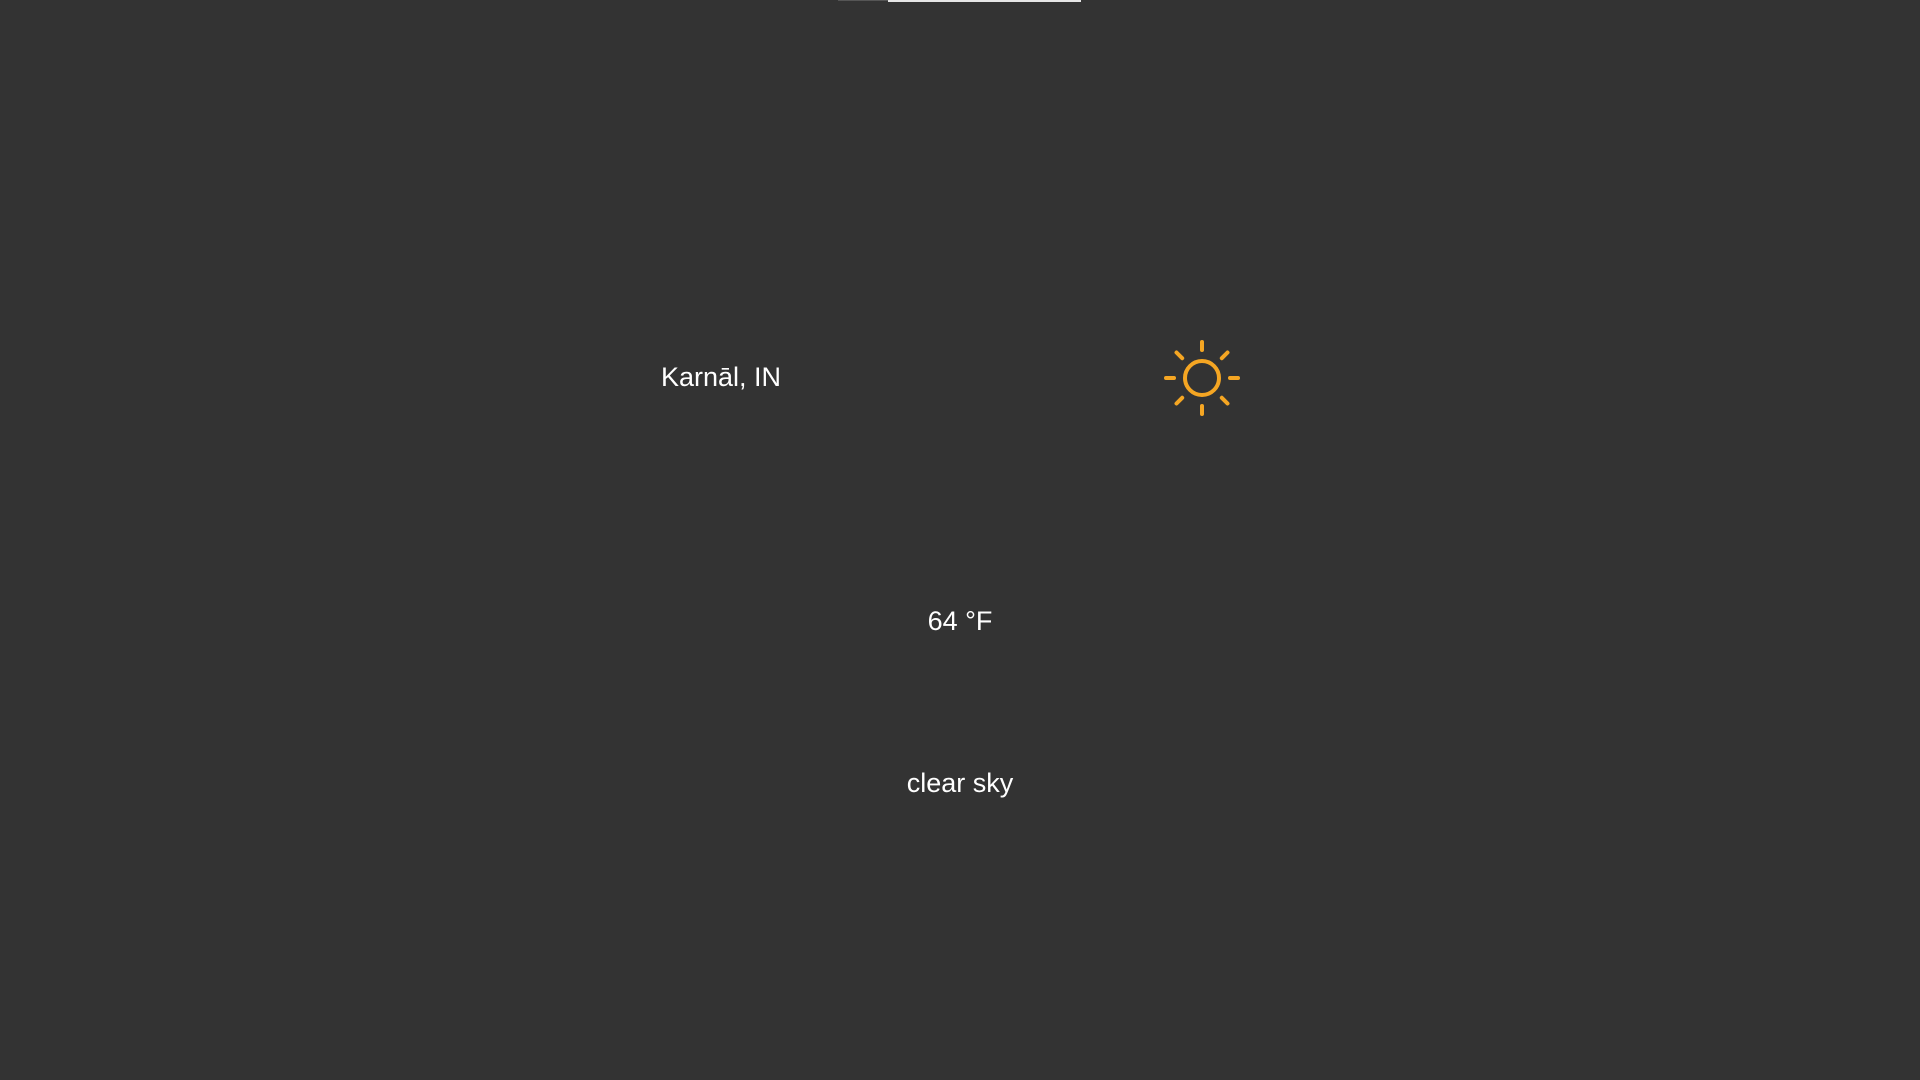  I want to click on weather-description: clear sky, so click(960, 783).